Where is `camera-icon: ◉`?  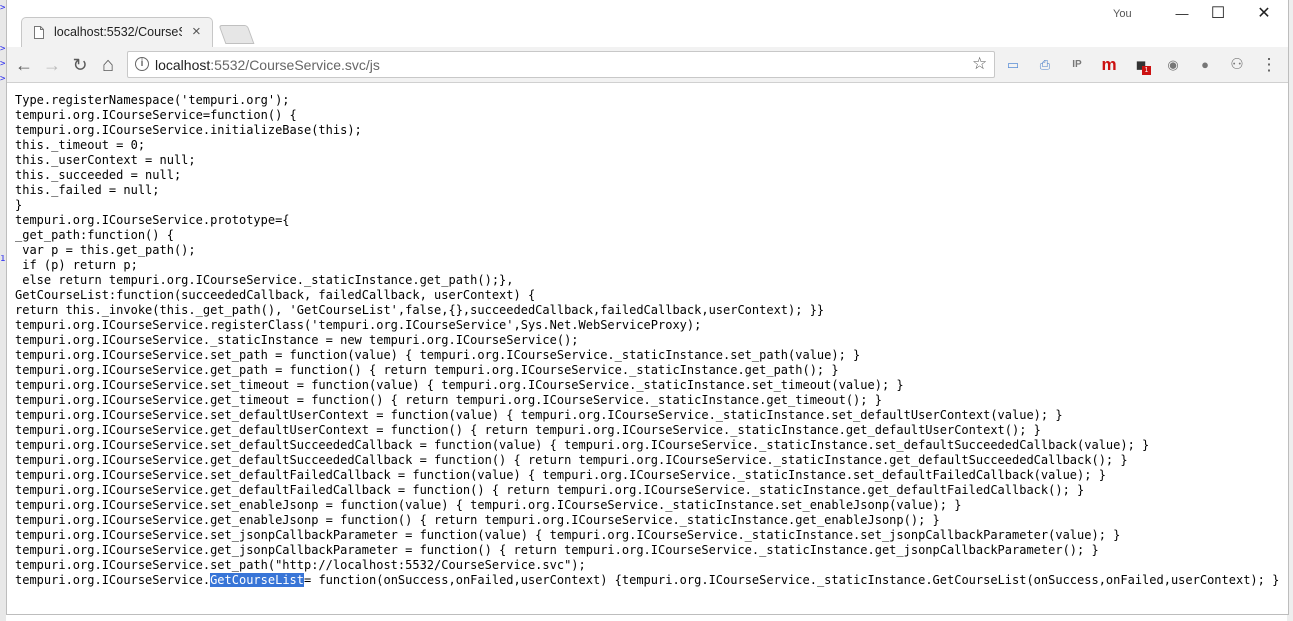 camera-icon: ◉ is located at coordinates (1173, 65).